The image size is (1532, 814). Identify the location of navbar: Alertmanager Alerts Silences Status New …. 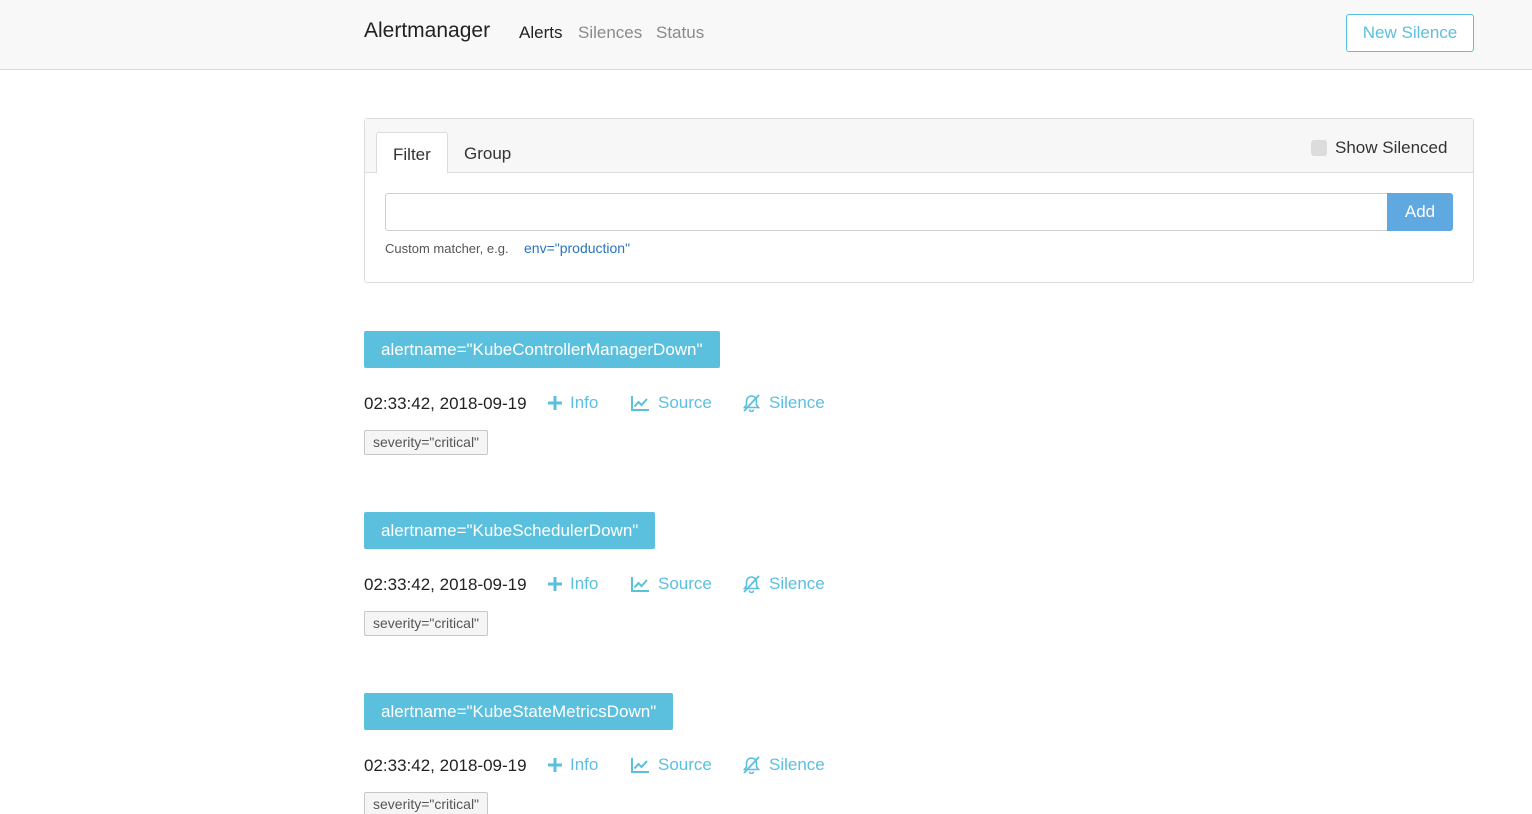
(766, 35).